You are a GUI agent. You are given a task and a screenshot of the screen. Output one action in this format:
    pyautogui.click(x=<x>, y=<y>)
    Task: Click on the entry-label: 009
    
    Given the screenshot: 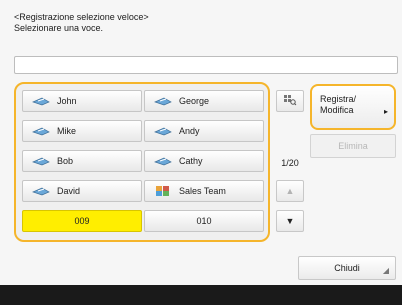 What is the action you would take?
    pyautogui.click(x=82, y=221)
    